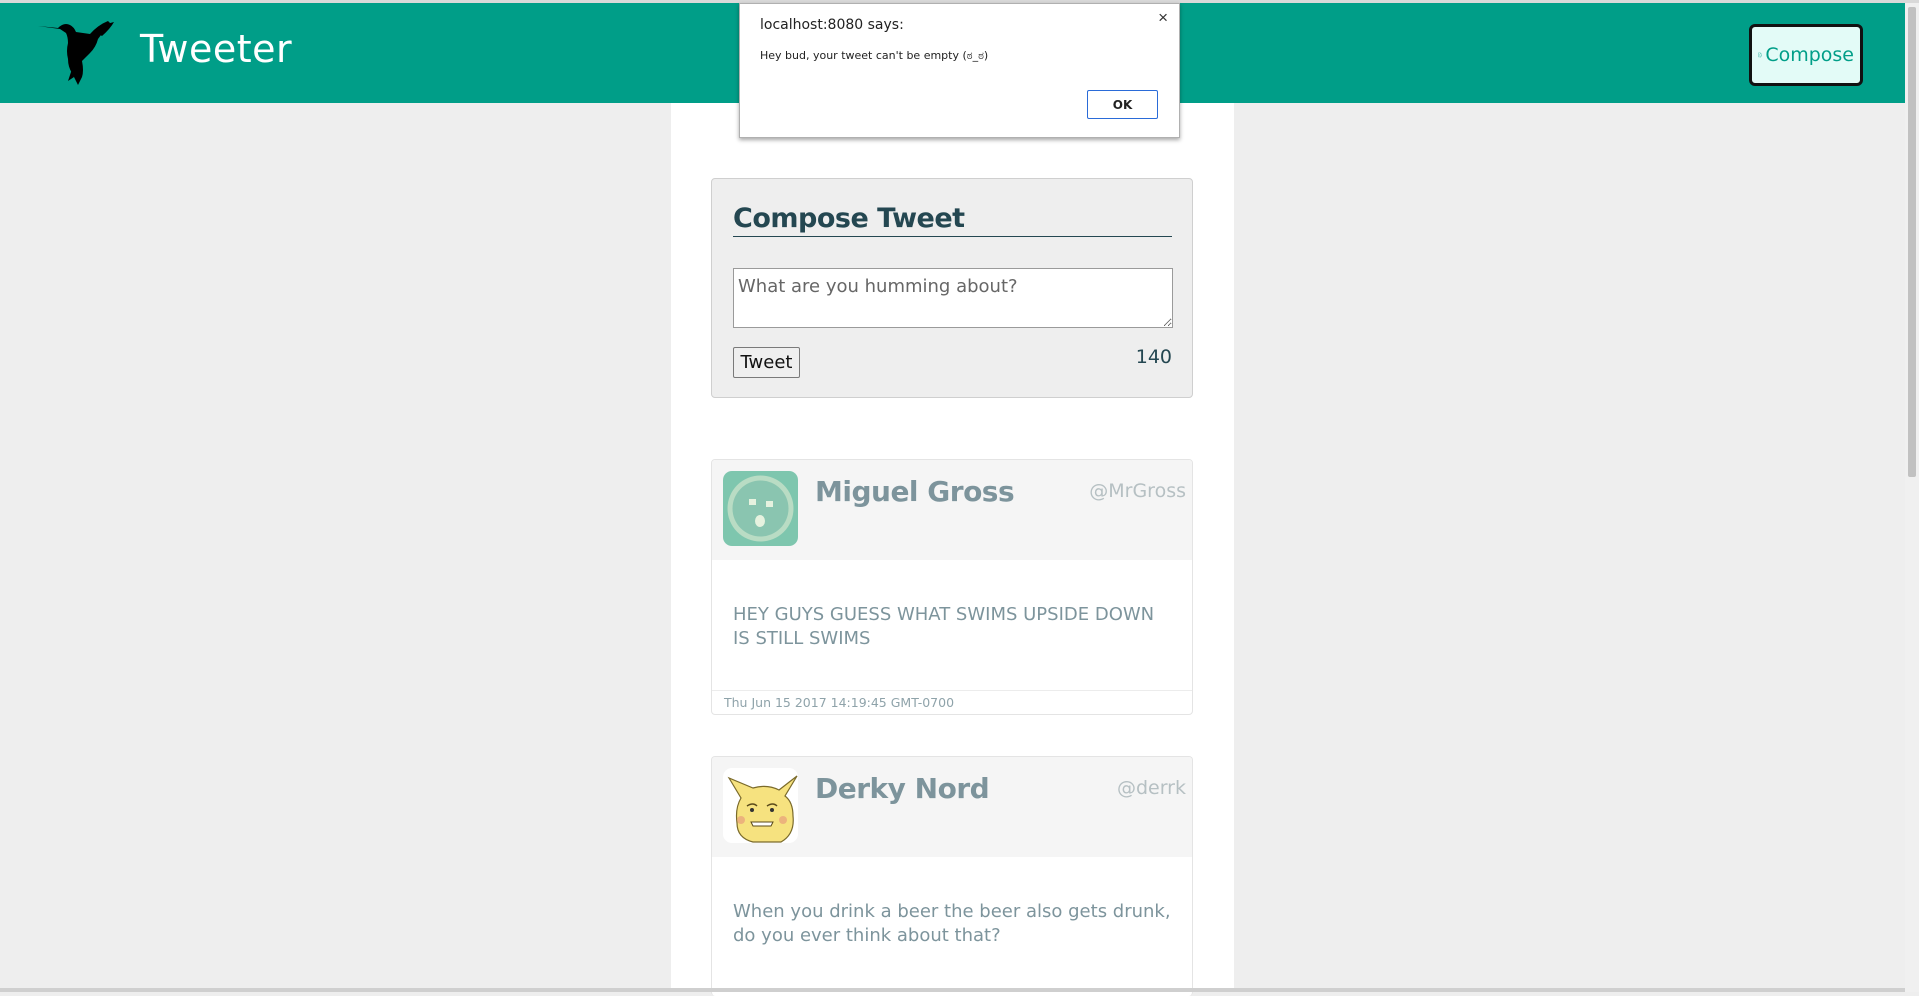 This screenshot has height=996, width=1919. I want to click on pencil-page-icon, so click(1760, 55).